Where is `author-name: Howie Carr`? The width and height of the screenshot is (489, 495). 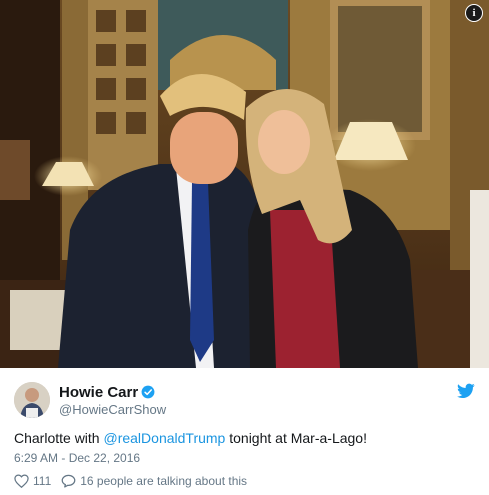
author-name: Howie Carr is located at coordinates (107, 392).